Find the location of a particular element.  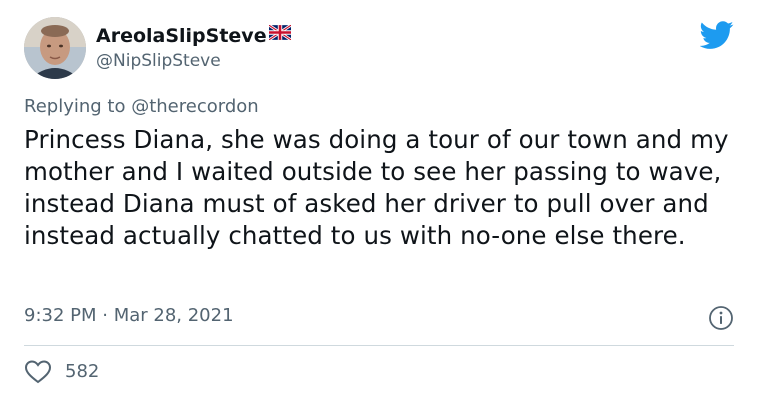

display-name: AreolaSlipSteve is located at coordinates (181, 36).